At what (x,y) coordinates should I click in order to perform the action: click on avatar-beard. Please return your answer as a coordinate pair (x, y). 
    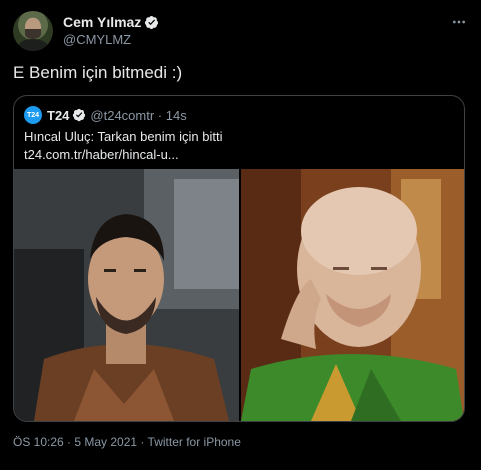
    Looking at the image, I should click on (33, 34).